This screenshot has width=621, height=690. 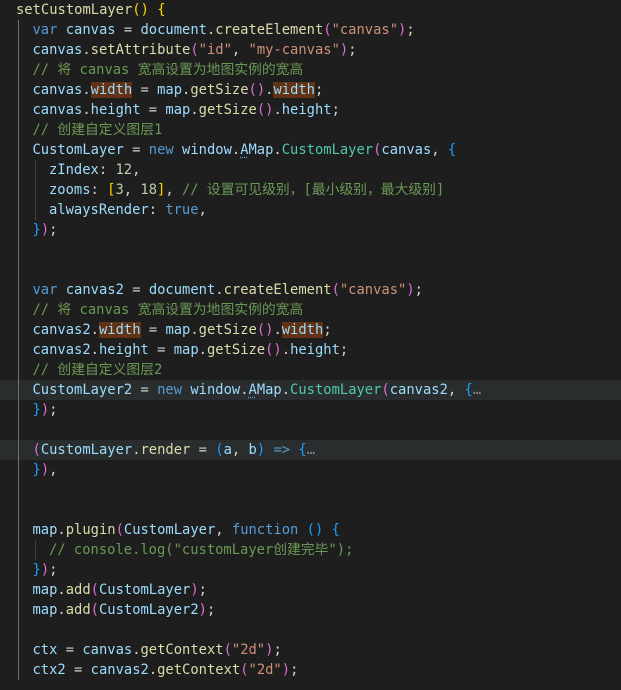 I want to click on code-line: setCustomLayer() {, so click(x=310, y=10).